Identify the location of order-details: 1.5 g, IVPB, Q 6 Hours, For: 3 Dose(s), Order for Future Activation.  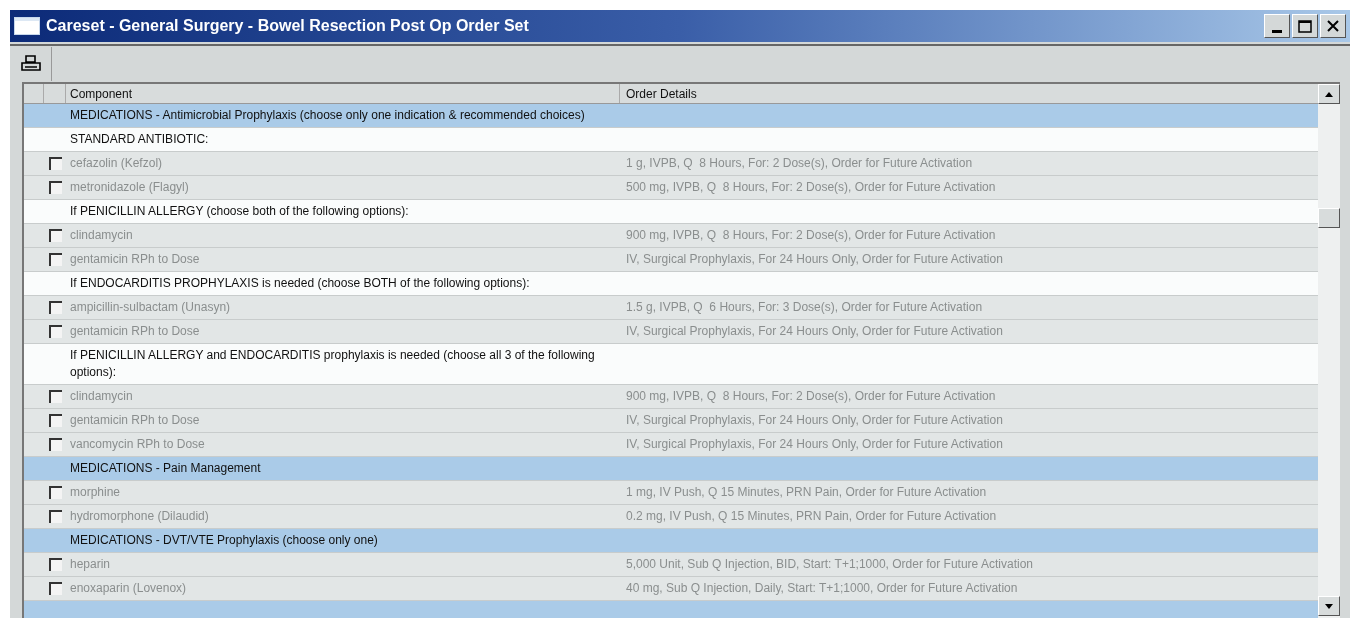
(804, 307).